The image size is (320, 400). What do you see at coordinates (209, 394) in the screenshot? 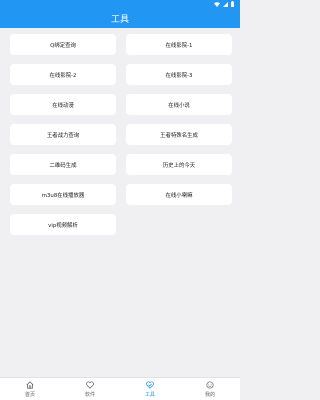
I see `nav-item-label: 我的` at bounding box center [209, 394].